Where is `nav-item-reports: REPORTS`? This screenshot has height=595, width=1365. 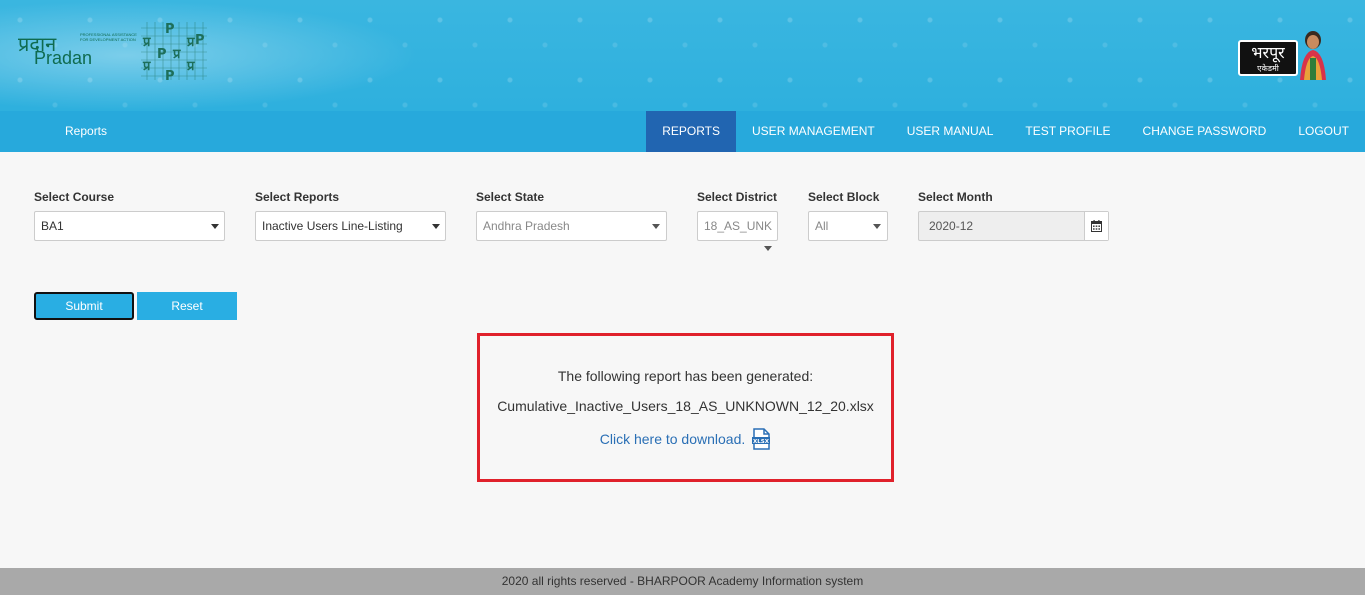 nav-item-reports: REPORTS is located at coordinates (691, 131).